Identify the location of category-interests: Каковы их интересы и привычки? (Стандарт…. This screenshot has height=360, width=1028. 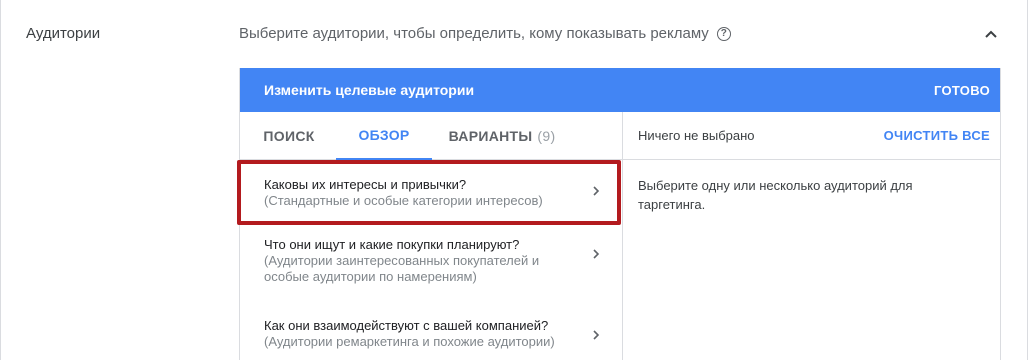
(431, 191).